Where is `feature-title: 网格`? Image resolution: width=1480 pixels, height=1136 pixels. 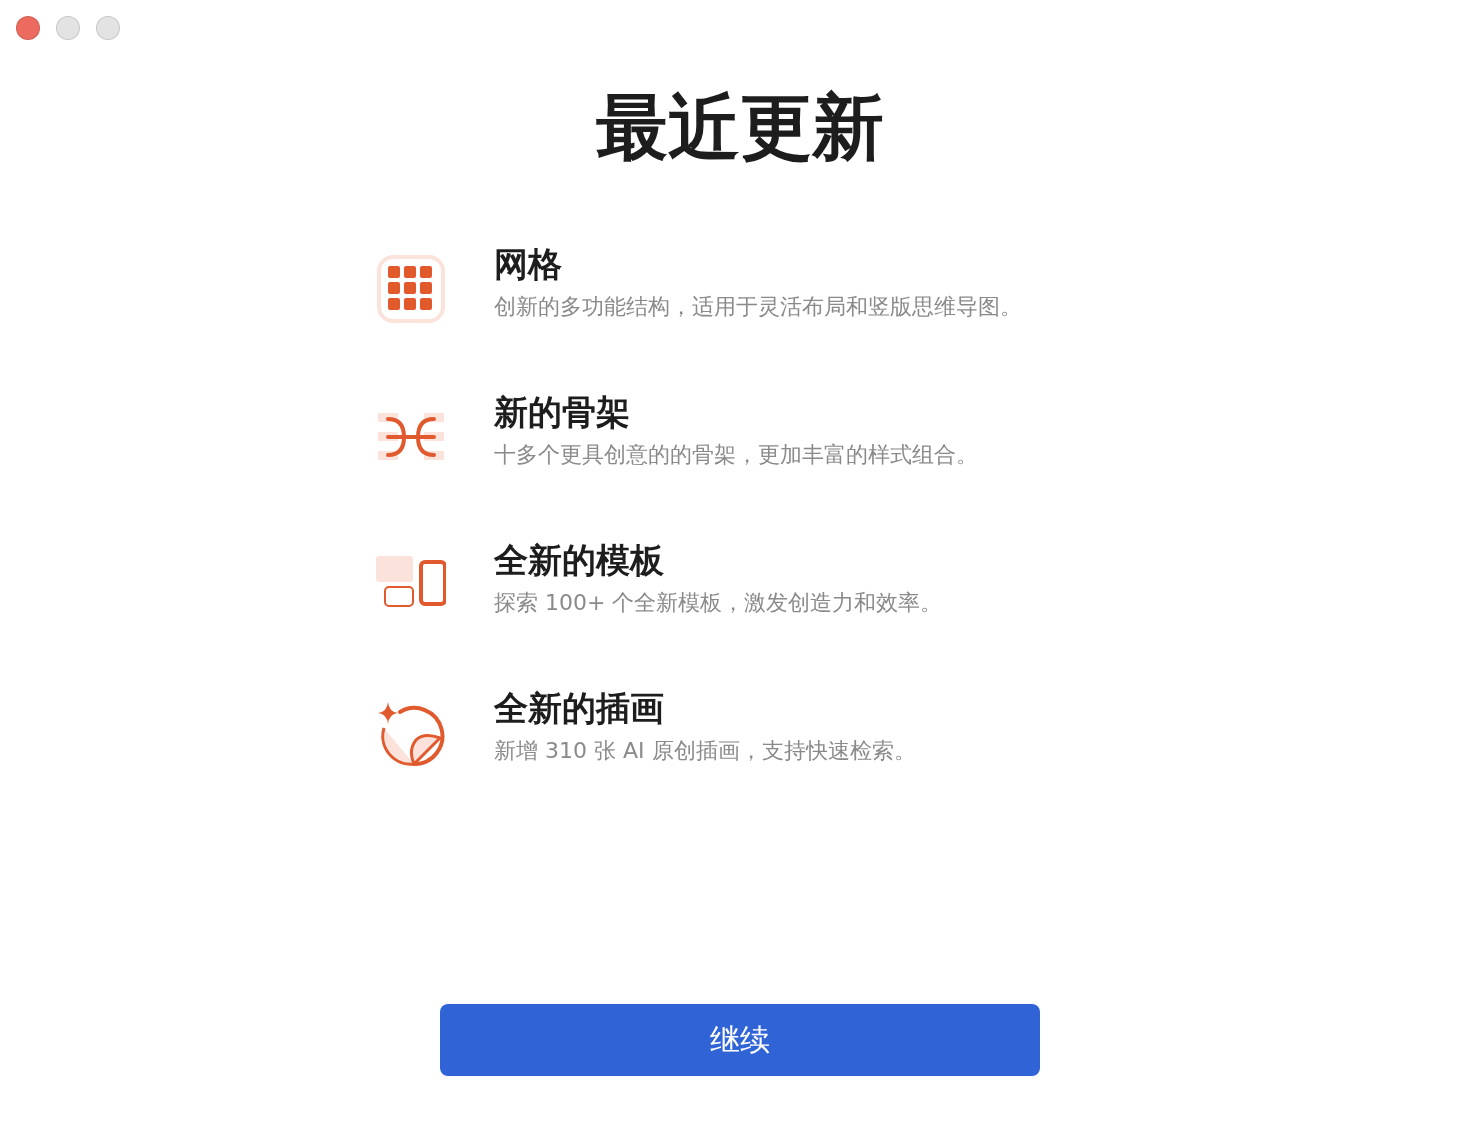
feature-title: 网格 is located at coordinates (528, 265).